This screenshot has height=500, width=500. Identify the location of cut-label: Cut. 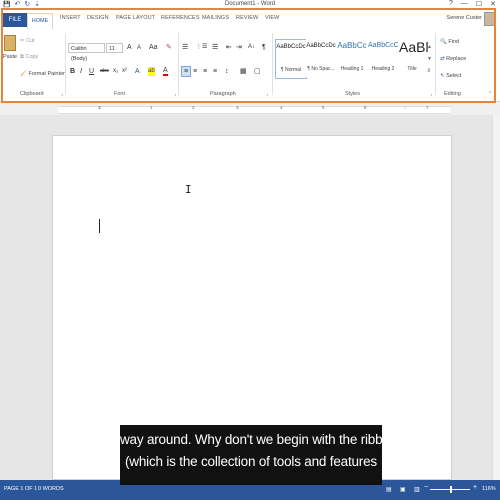
(30, 41).